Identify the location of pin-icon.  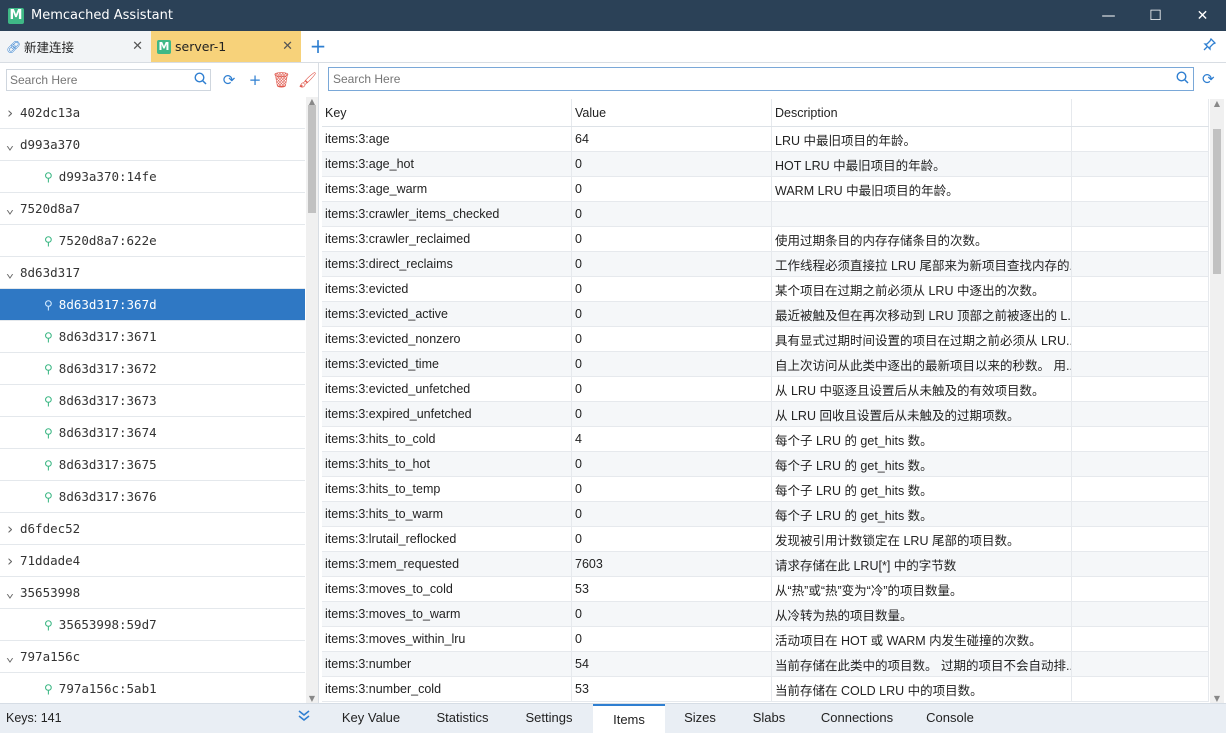
(1210, 46).